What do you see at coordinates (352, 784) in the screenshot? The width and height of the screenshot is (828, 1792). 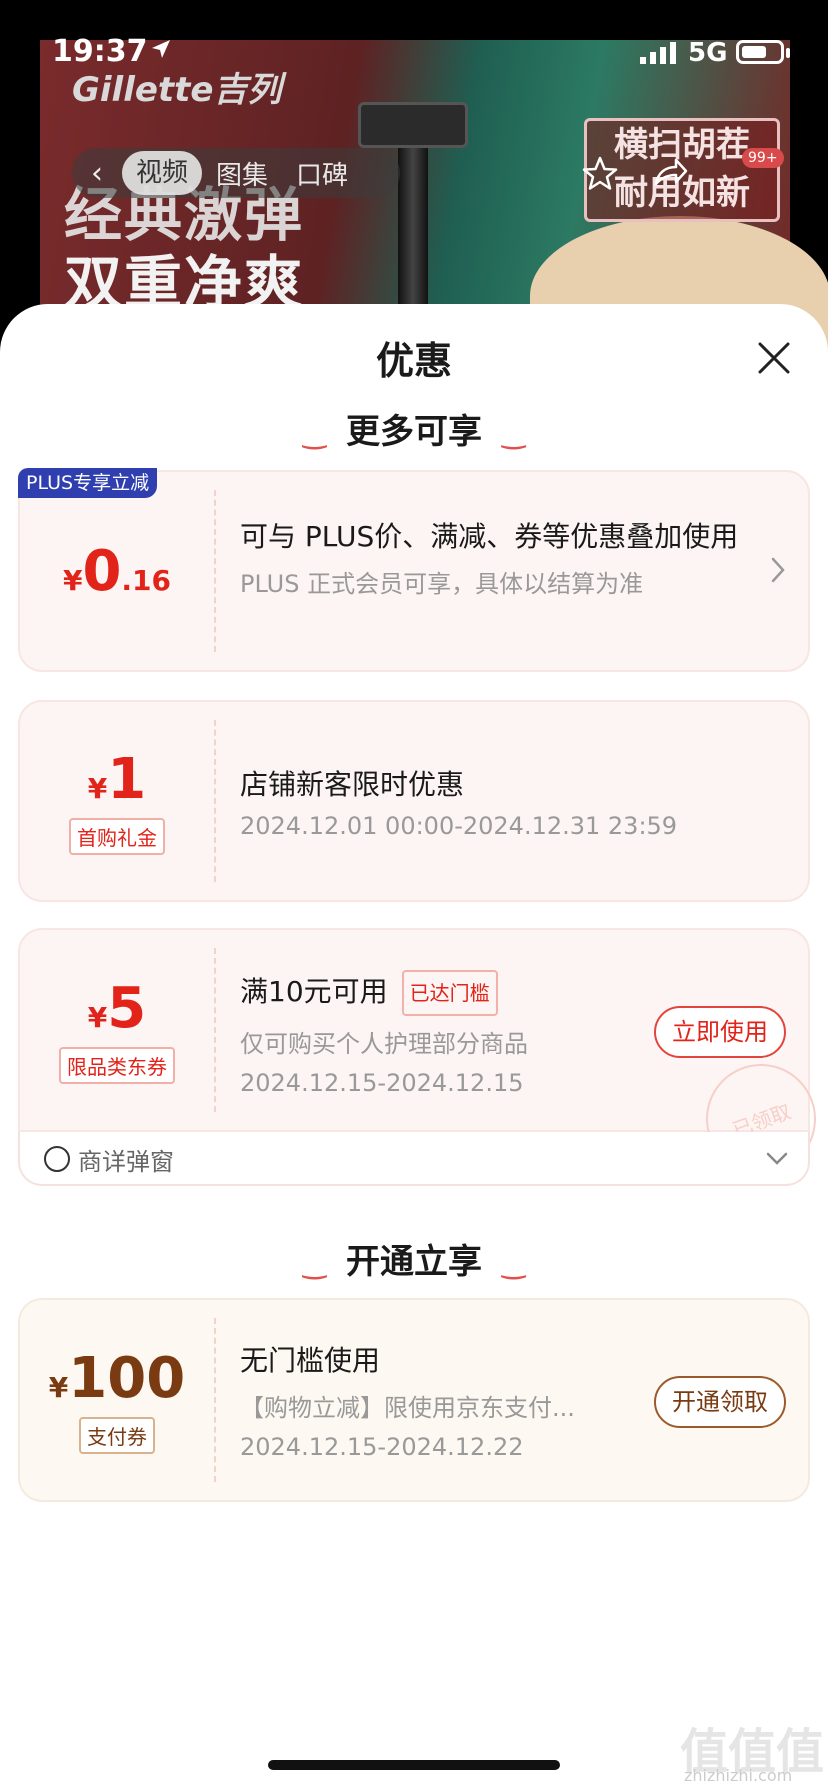 I see `new-customer-title: 店铺新客限时优惠` at bounding box center [352, 784].